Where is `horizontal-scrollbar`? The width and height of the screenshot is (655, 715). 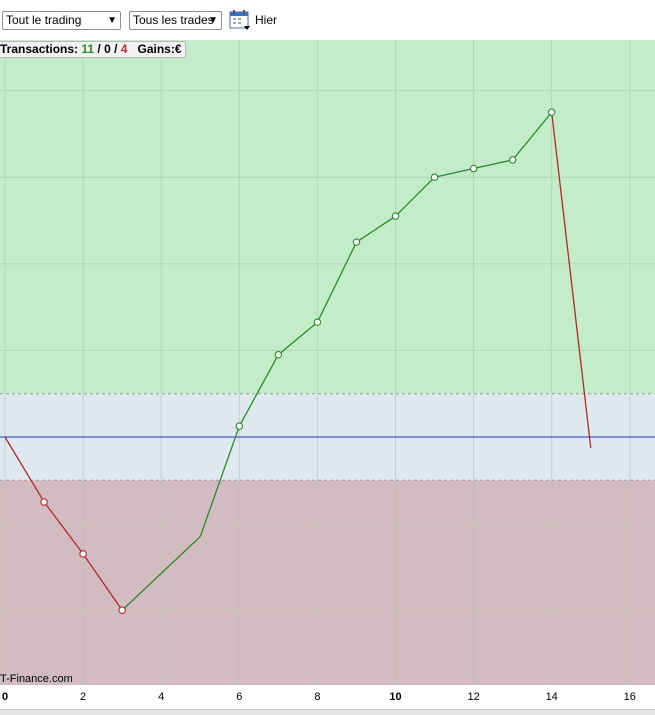 horizontal-scrollbar is located at coordinates (327, 712).